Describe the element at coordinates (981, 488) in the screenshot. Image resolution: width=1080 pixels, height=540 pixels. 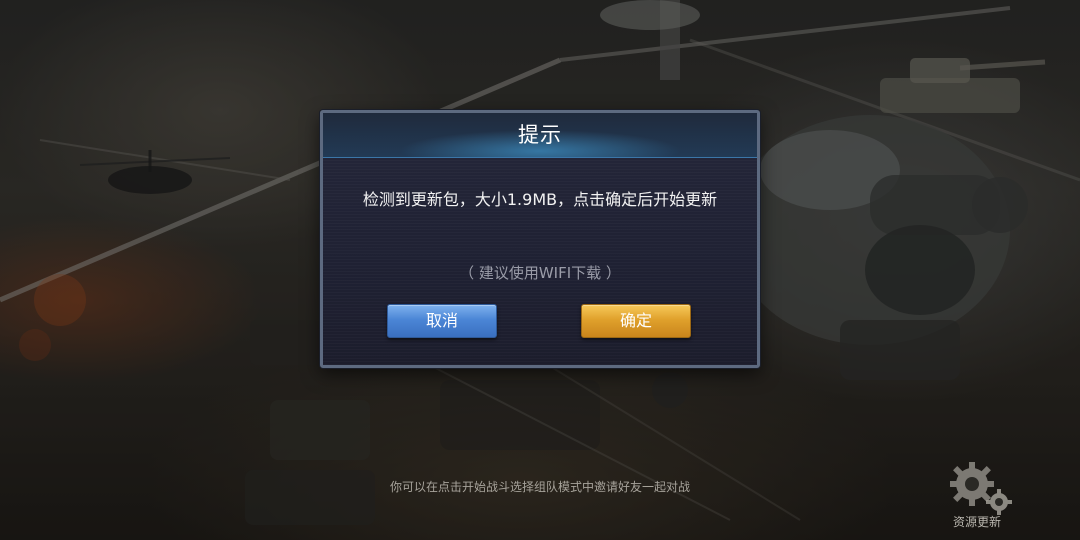
I see `gear-icon` at that location.